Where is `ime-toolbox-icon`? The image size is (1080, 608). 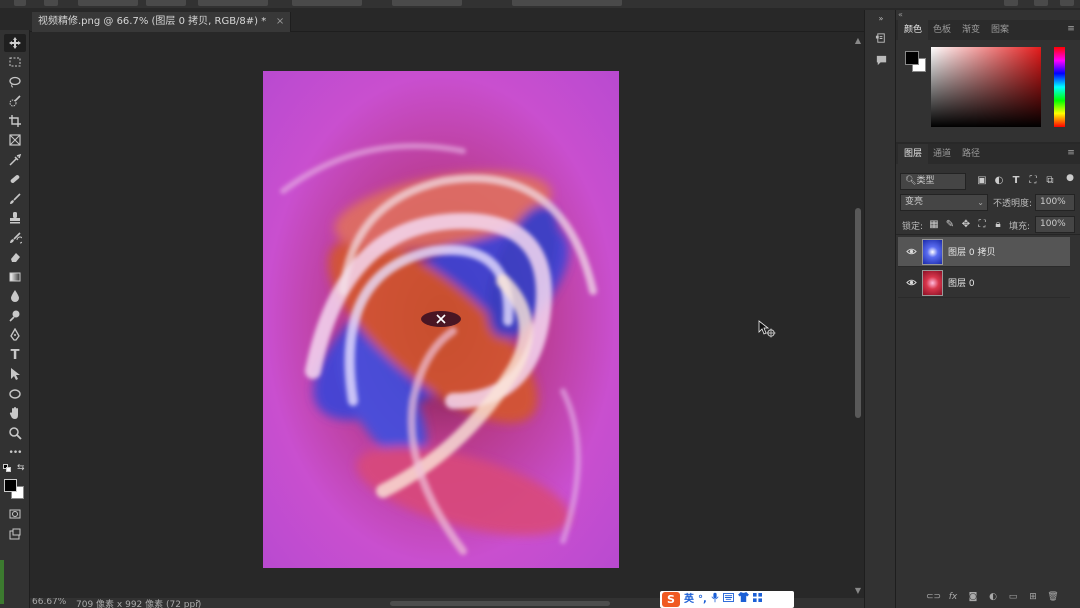
ime-toolbox-icon is located at coordinates (757, 599).